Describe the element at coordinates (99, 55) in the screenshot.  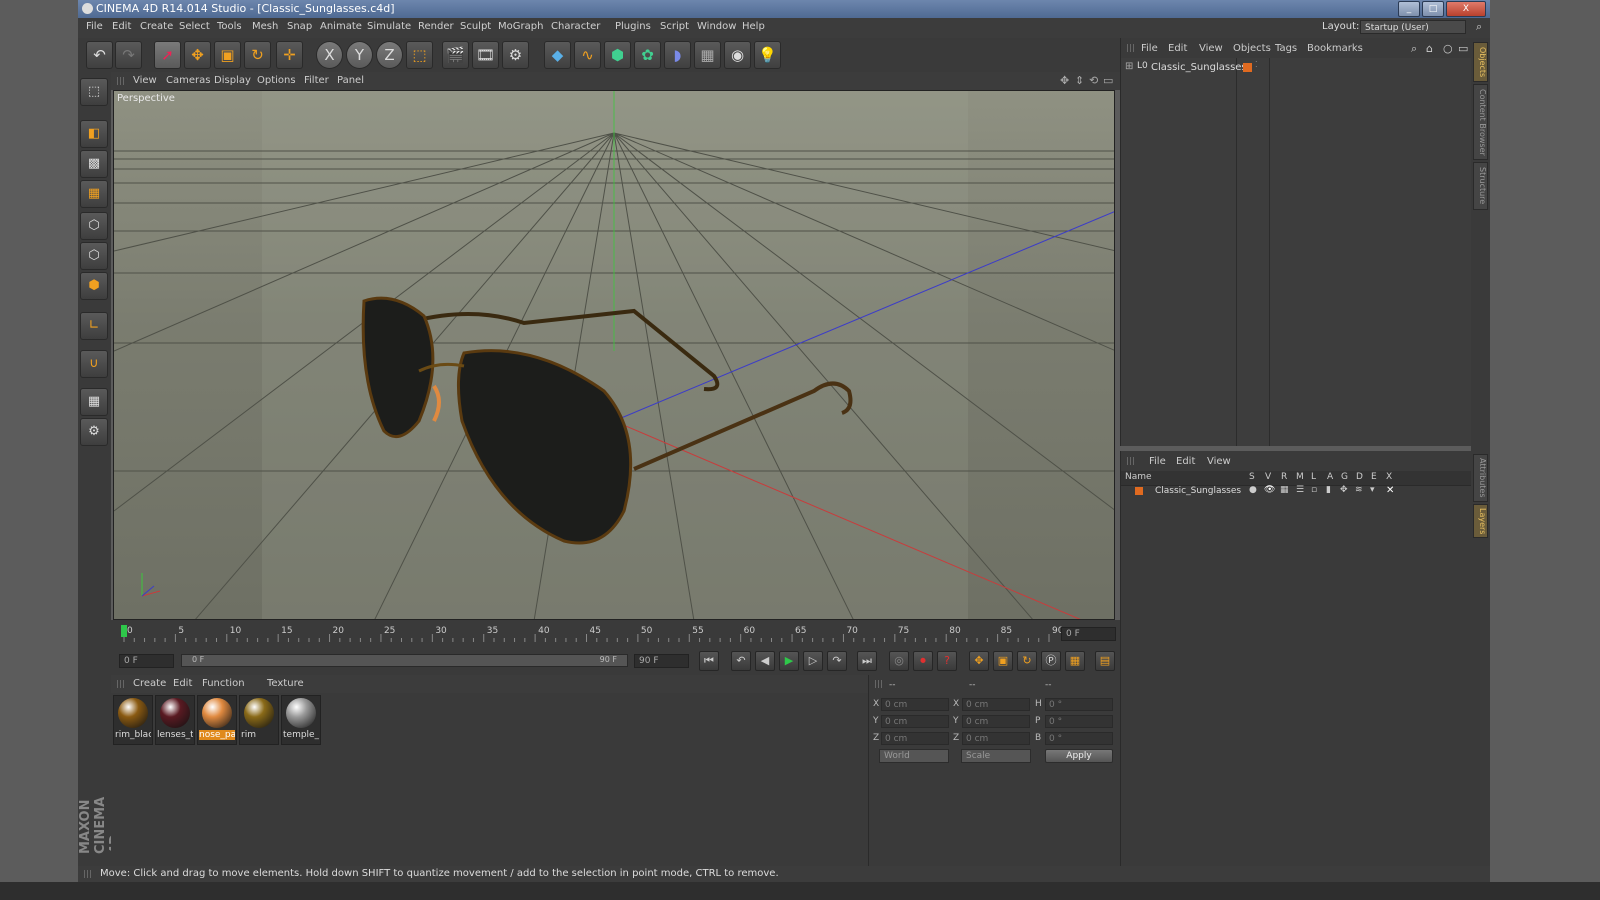
I see `undo-icon: ↶` at that location.